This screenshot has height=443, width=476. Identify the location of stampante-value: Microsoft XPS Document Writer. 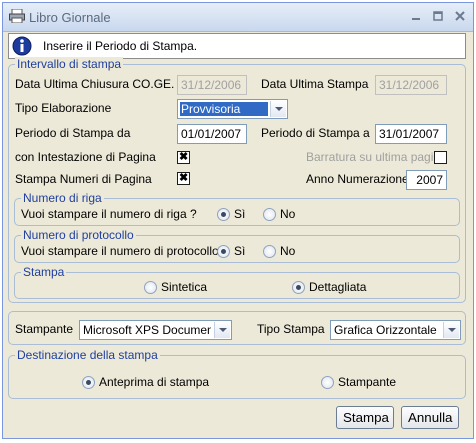
(147, 330).